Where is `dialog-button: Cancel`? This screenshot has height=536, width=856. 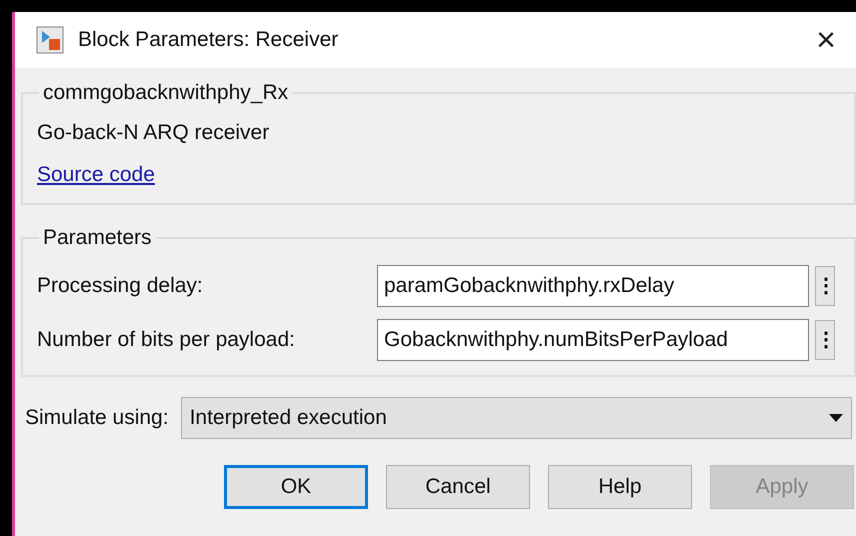
dialog-button: Cancel is located at coordinates (458, 486).